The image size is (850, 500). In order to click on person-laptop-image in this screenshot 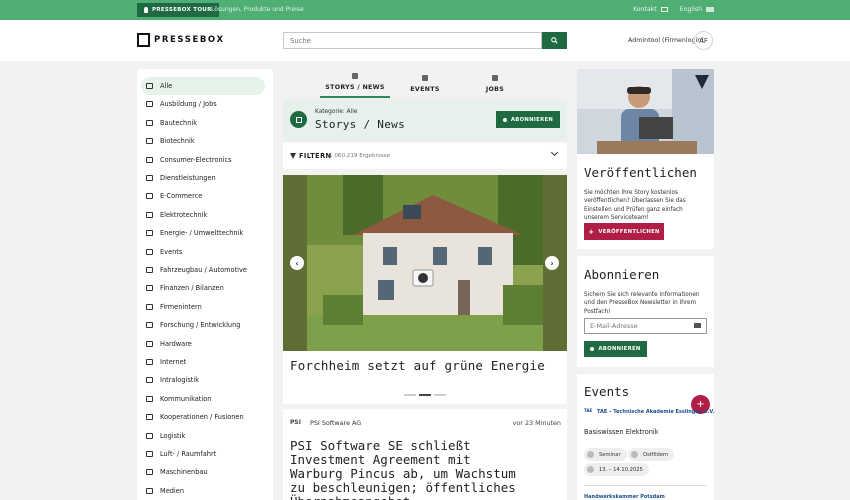, I will do `click(645, 111)`.